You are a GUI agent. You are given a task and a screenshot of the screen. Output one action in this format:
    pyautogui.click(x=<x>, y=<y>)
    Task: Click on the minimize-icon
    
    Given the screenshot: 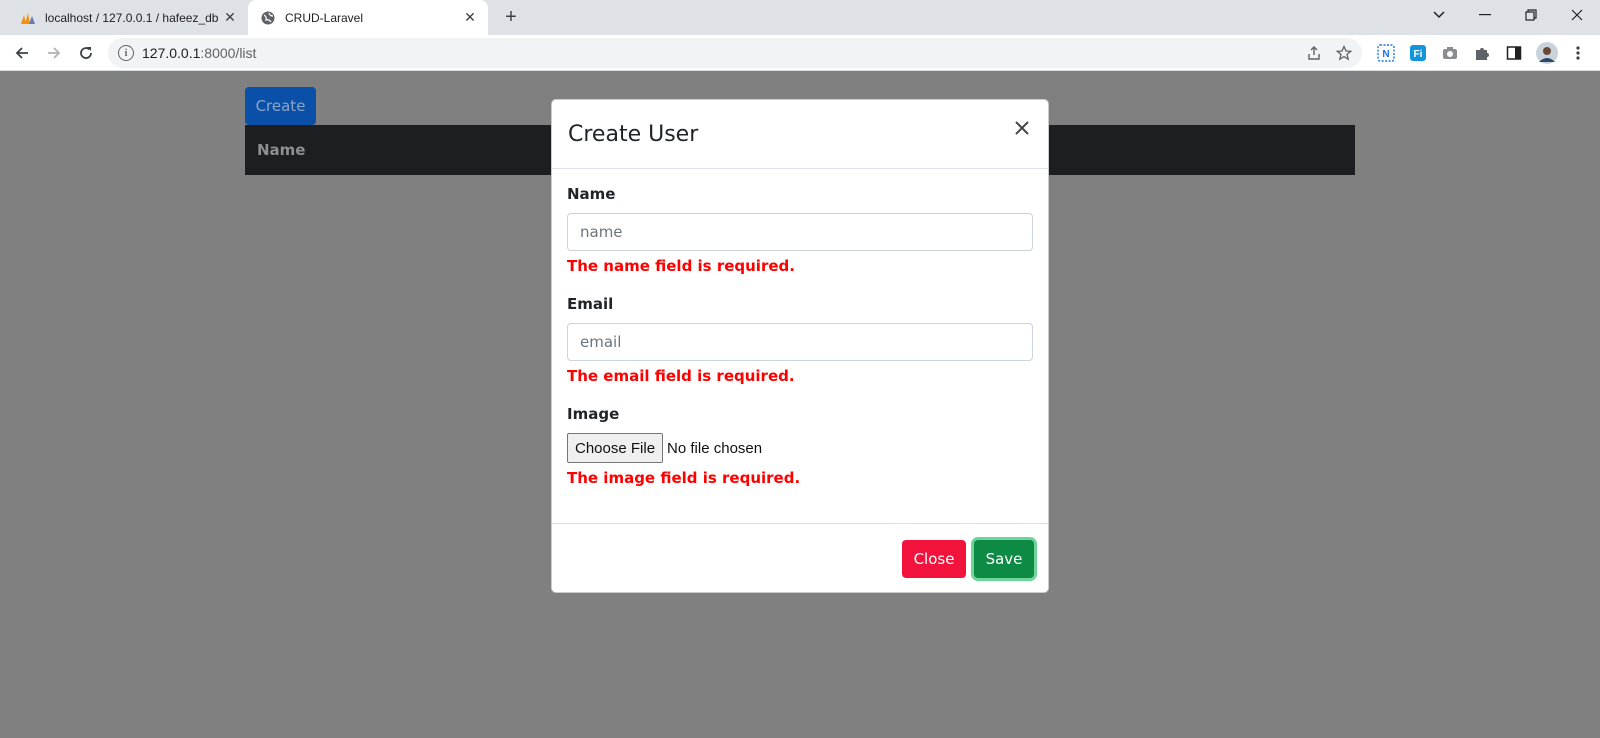 What is the action you would take?
    pyautogui.click(x=1485, y=15)
    